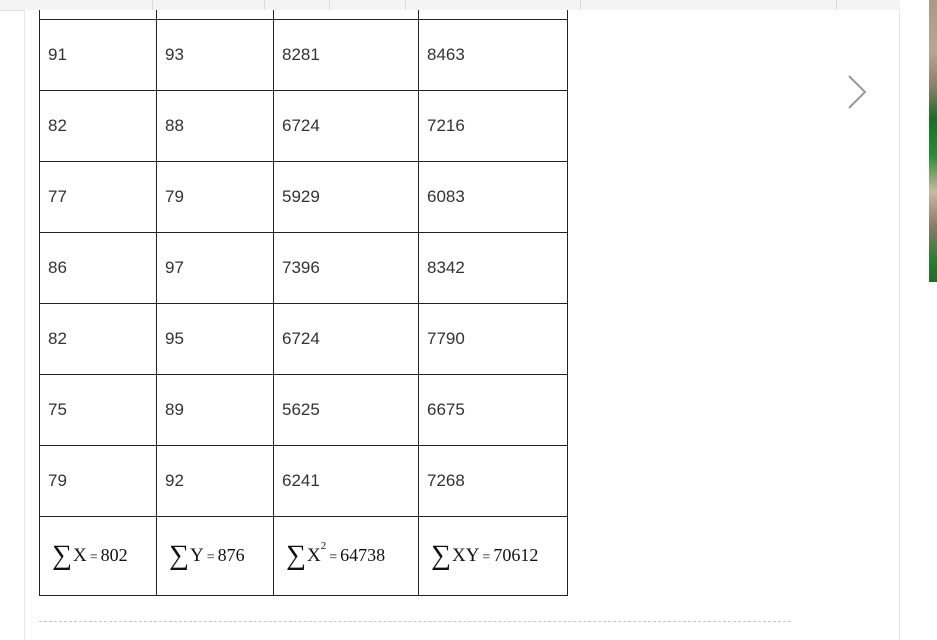 Image resolution: width=937 pixels, height=640 pixels. I want to click on table-sum-row: ∑X = 802 ∑Y = 876 ∑X2= 64738 ∑XY = 70612, so click(303, 556).